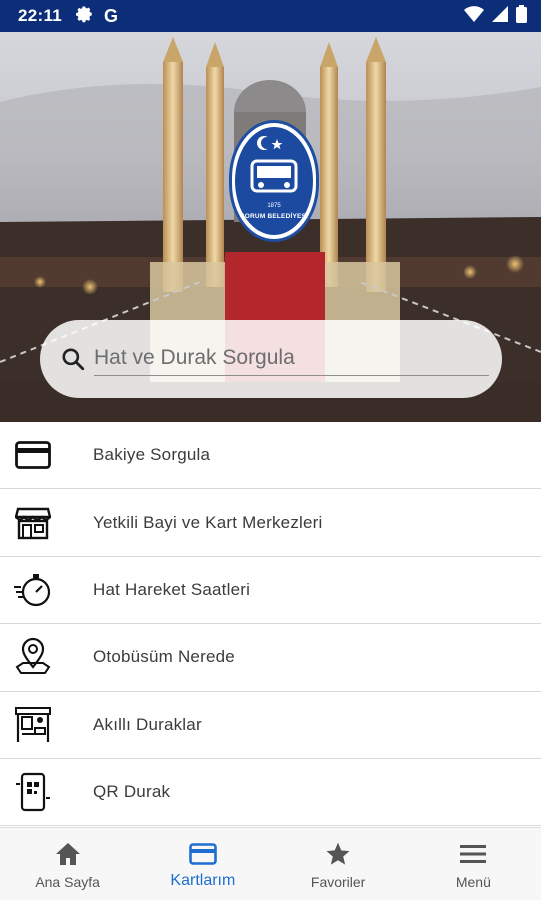  Describe the element at coordinates (274, 216) in the screenshot. I see `logo-text: ÇORUM BELEDİYESİ` at that location.